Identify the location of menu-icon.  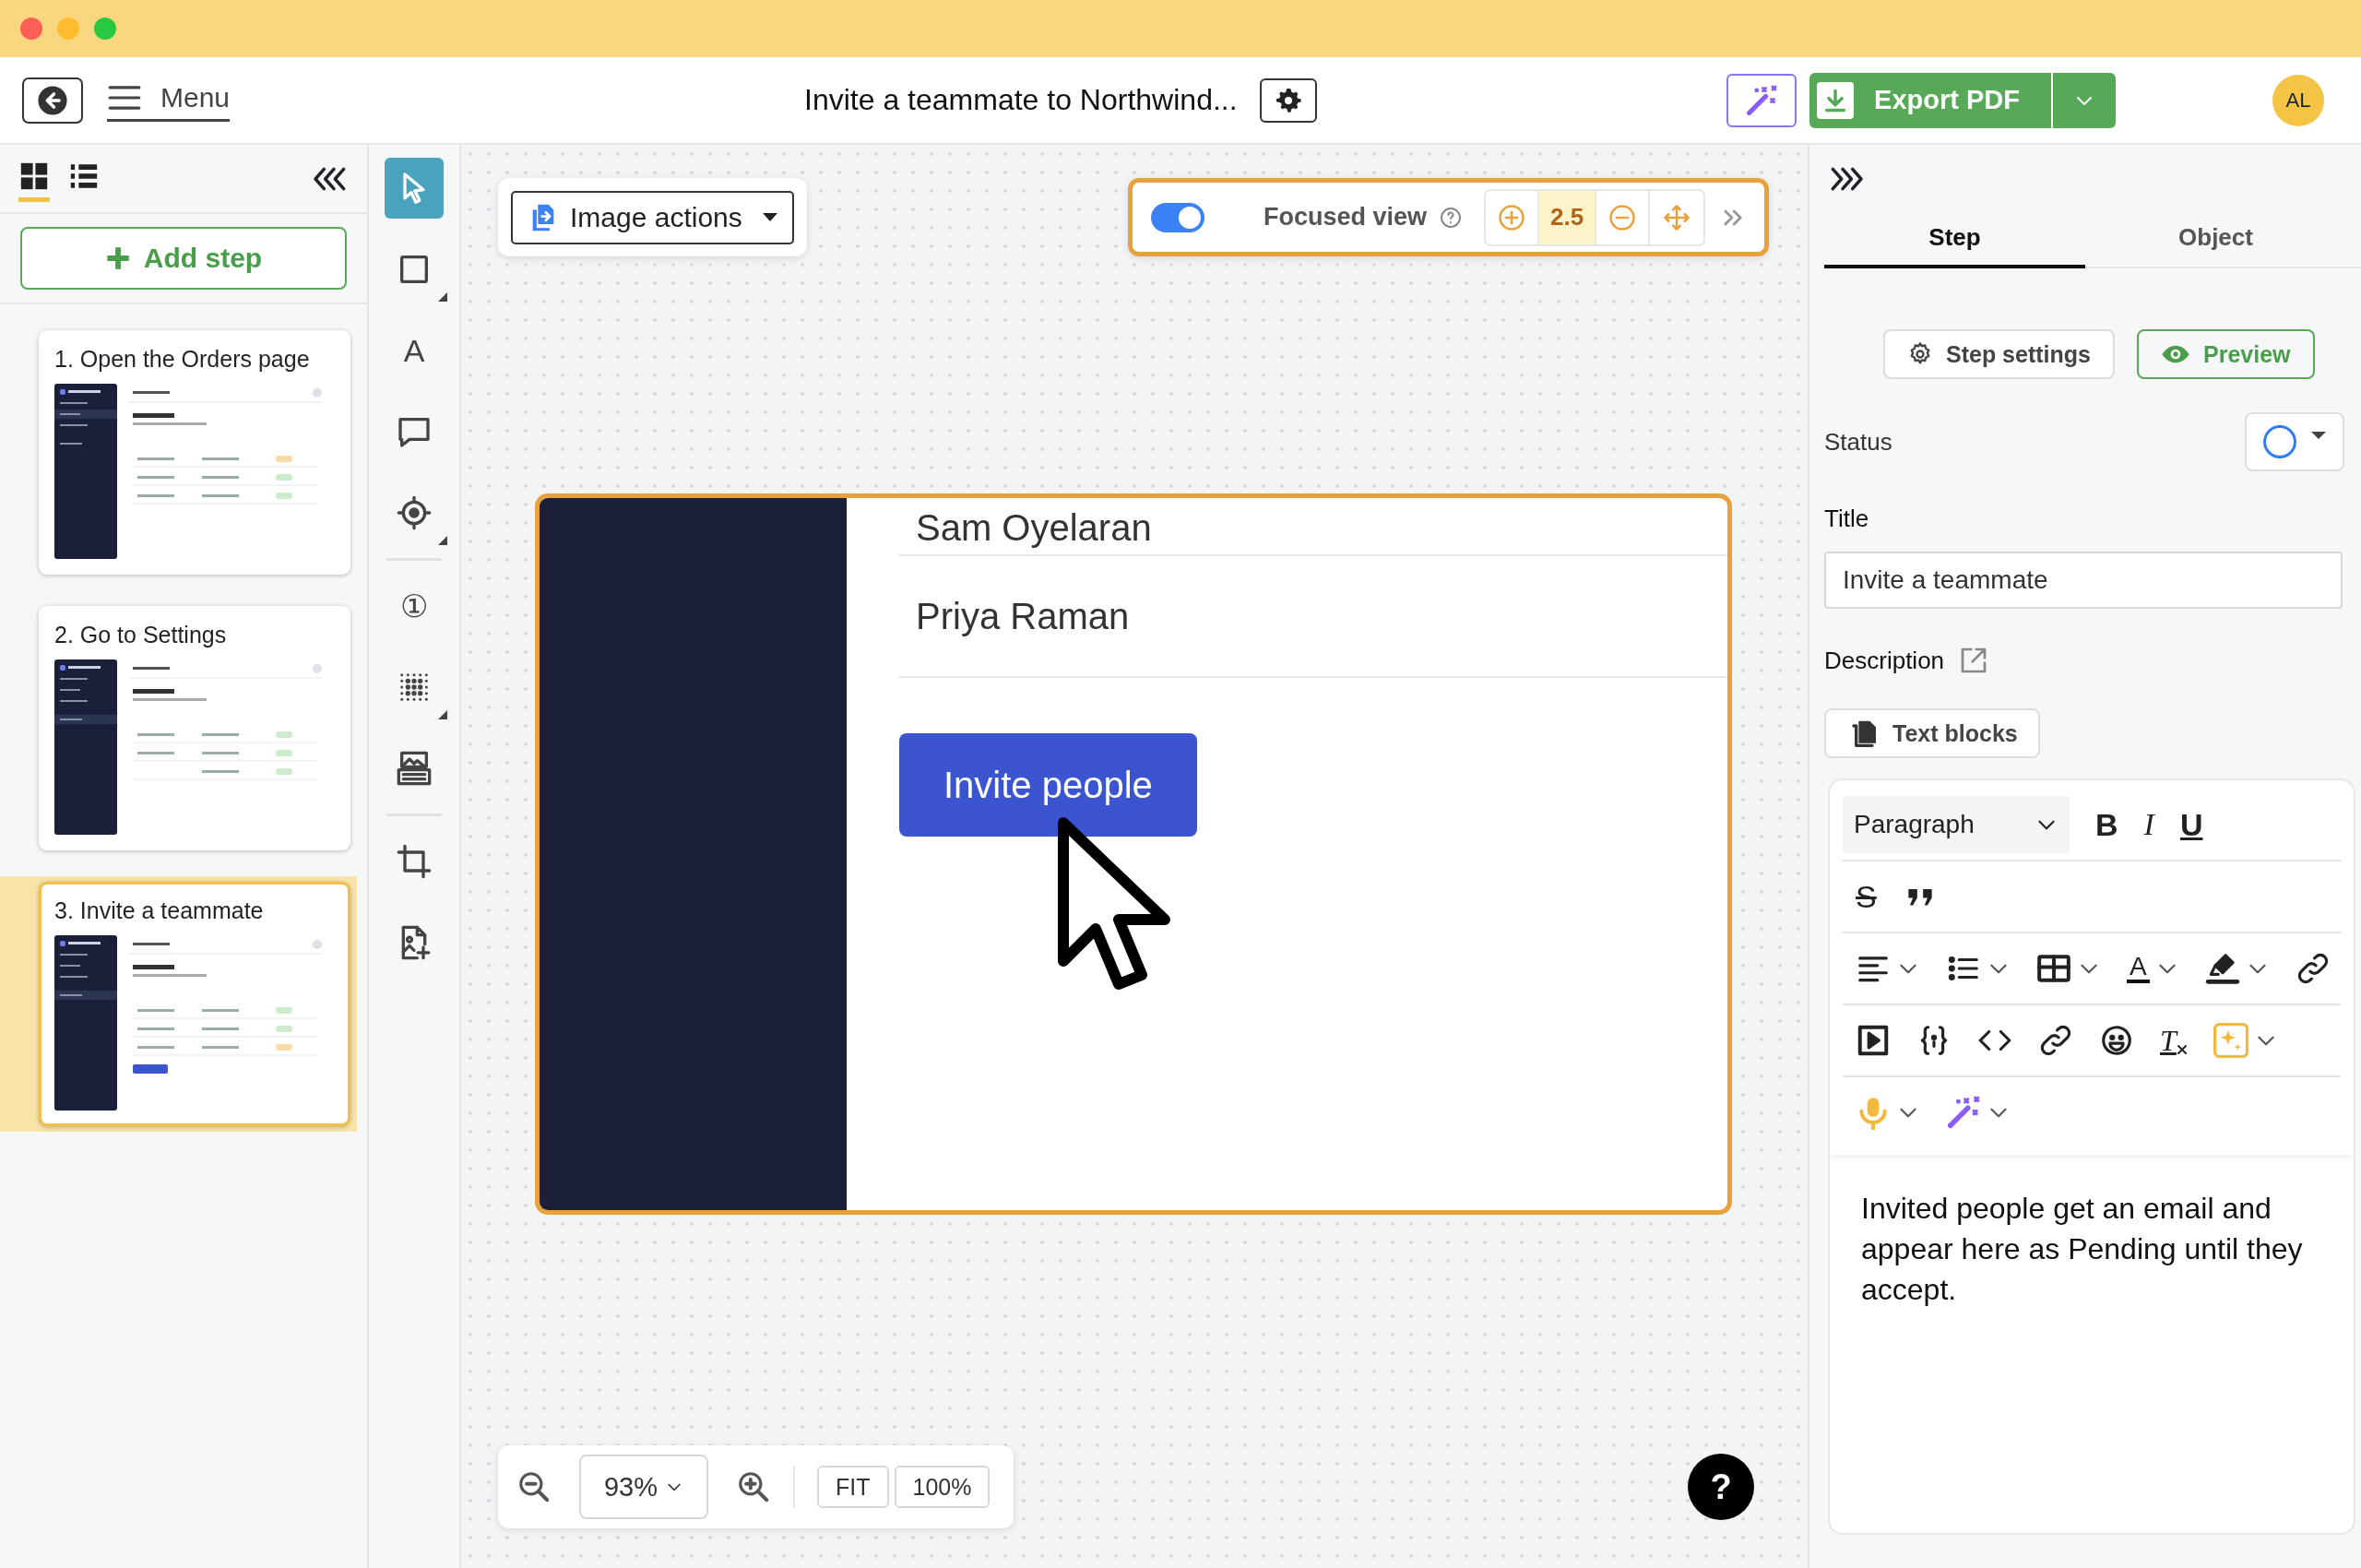
(124, 98).